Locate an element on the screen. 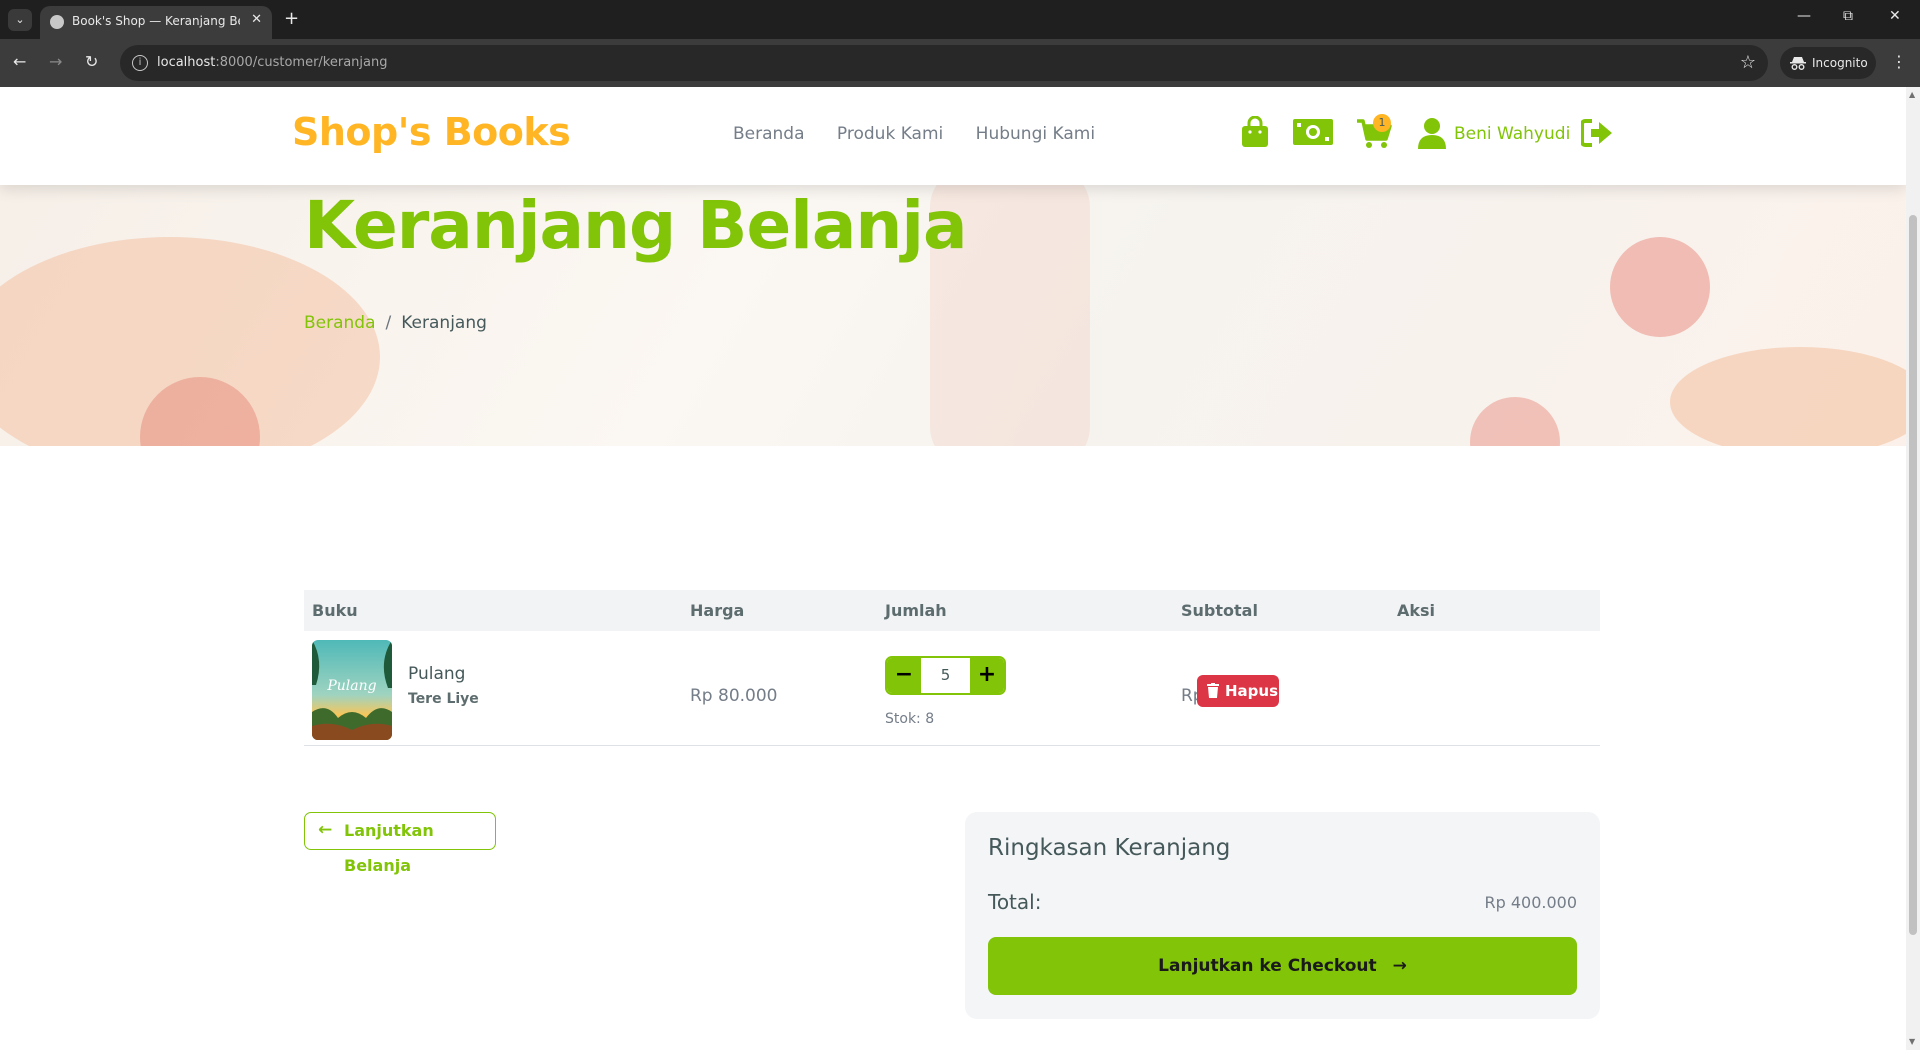 This screenshot has height=1050, width=1920. restore-icon: ⧉ is located at coordinates (1848, 16).